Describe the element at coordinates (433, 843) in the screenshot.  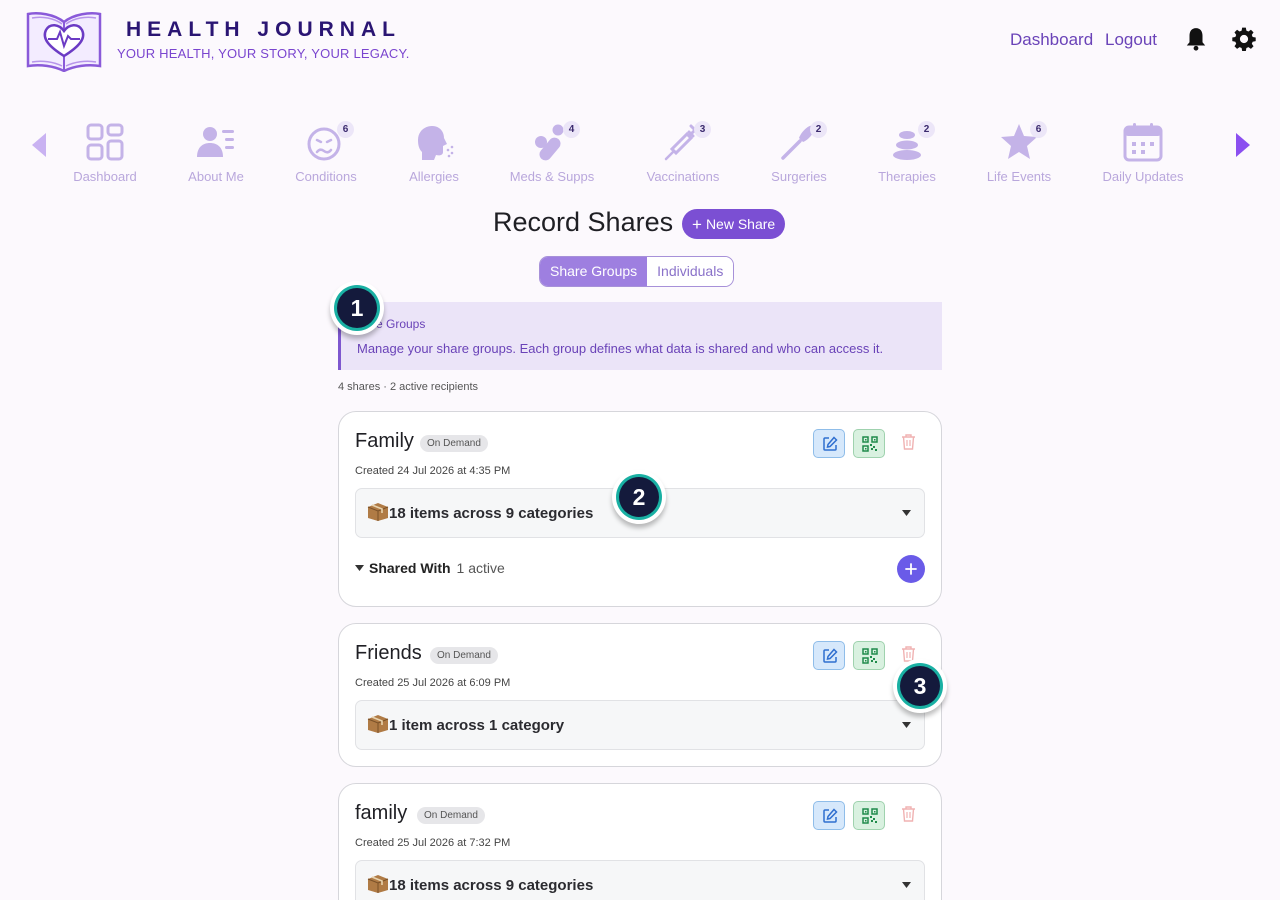
I see `created-date: Created 25 Jul 2026 at 7:32 PM` at that location.